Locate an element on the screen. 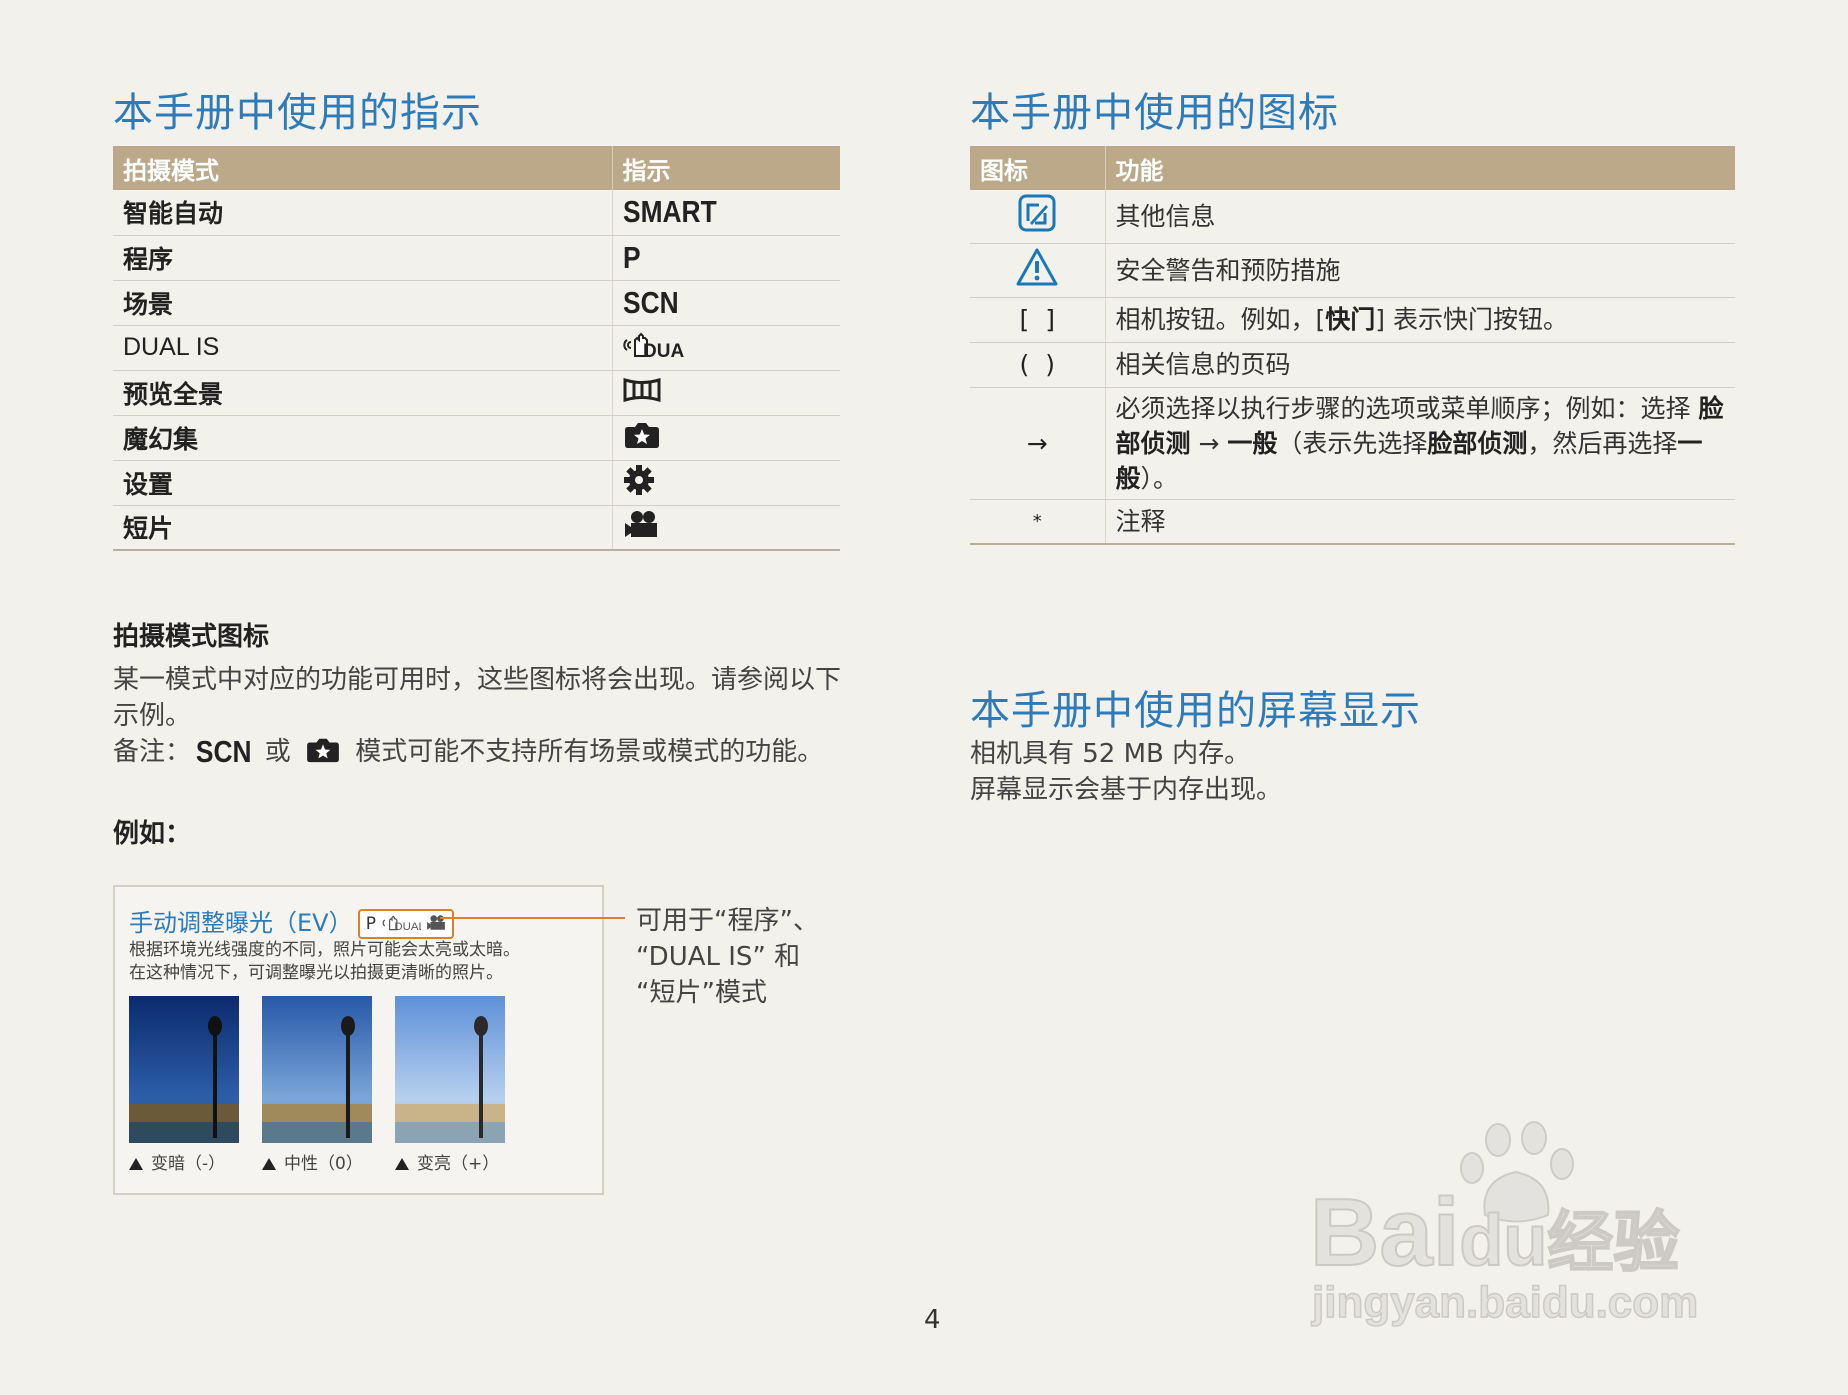 This screenshot has width=1848, height=1395. mode-icons-heading: 拍摄模式图标 is located at coordinates (191, 637).